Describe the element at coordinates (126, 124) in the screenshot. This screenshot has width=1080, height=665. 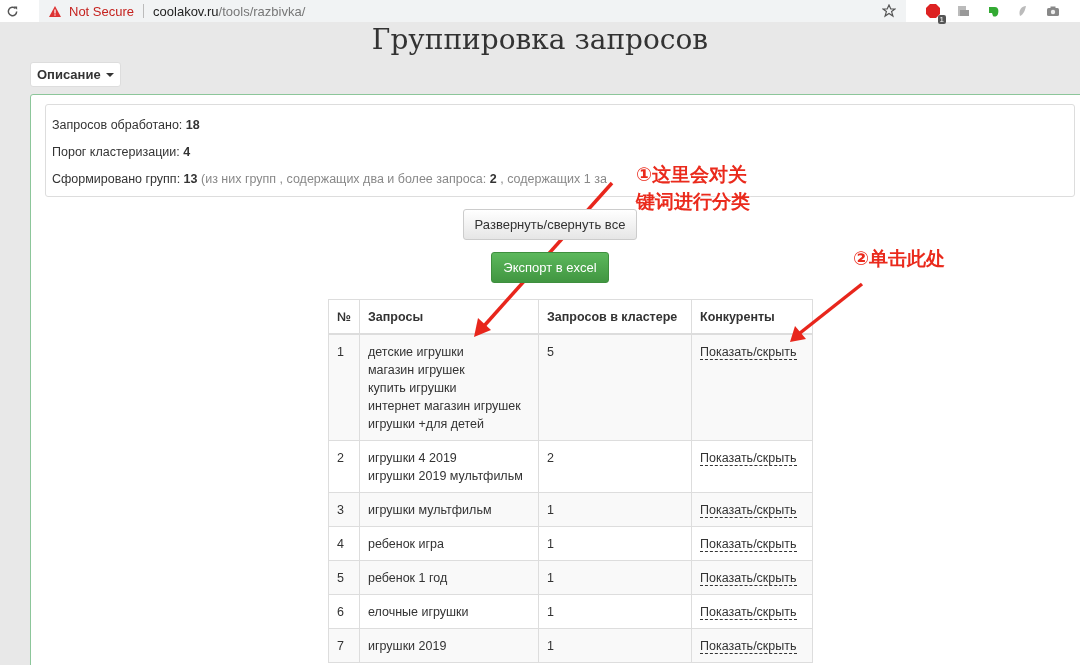
I see `stat-text: Запросов обработано: 18` at that location.